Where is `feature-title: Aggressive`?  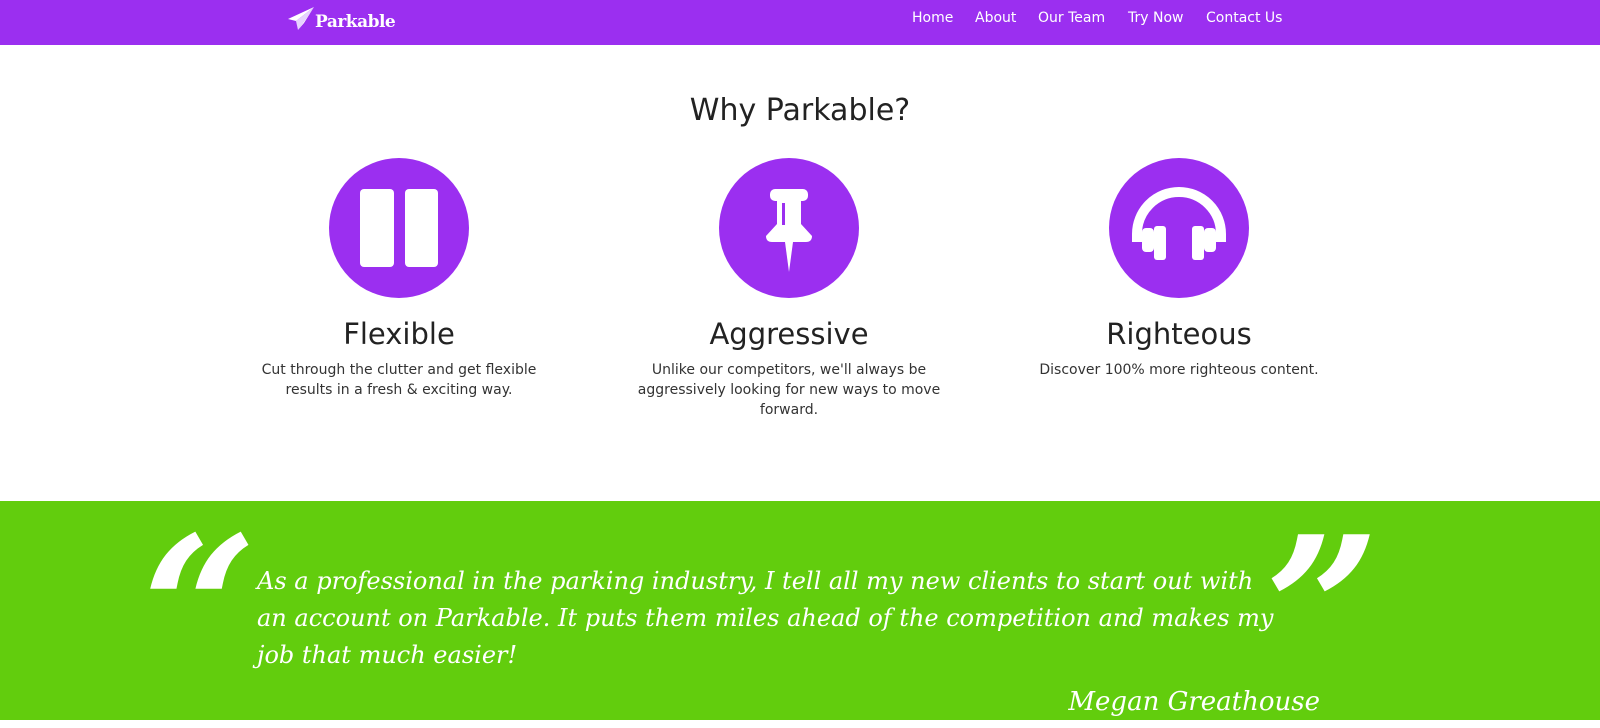
feature-title: Aggressive is located at coordinates (789, 334).